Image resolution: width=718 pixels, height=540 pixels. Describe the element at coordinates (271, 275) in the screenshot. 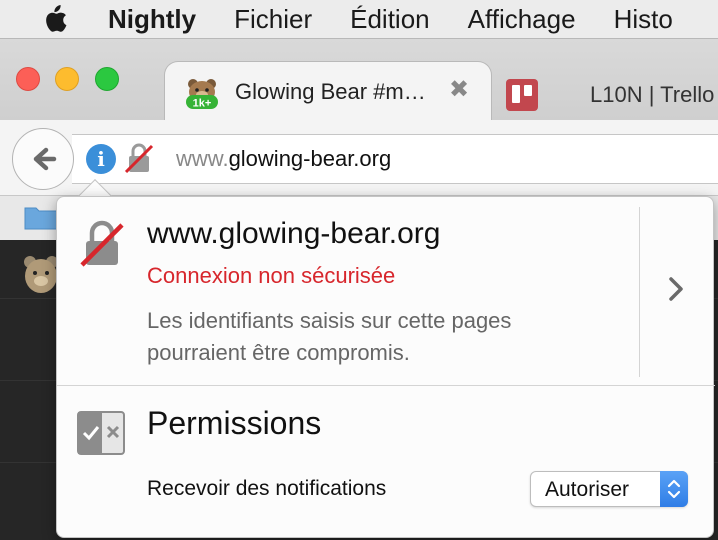

I see `connection-status: Connexion non sécurisée` at that location.